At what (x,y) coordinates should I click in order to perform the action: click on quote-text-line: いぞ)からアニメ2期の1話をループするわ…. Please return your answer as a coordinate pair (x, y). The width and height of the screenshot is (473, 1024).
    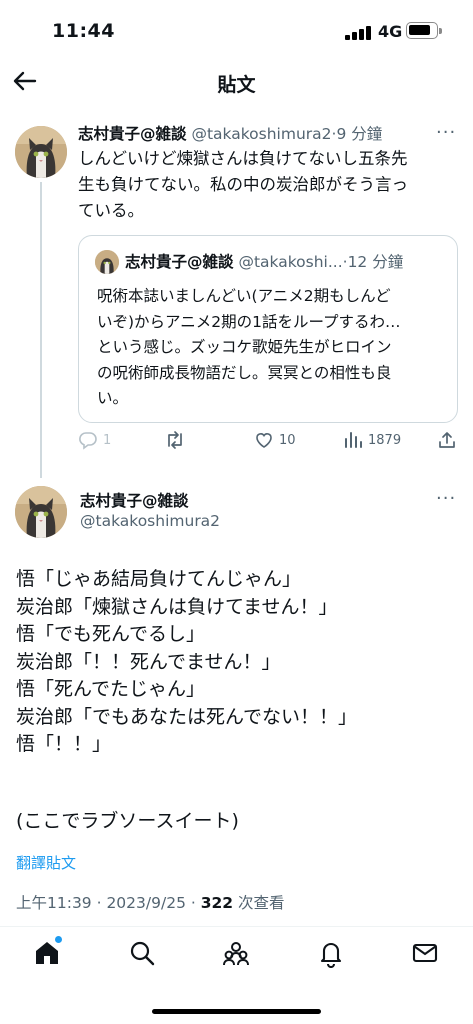
    Looking at the image, I should click on (249, 321).